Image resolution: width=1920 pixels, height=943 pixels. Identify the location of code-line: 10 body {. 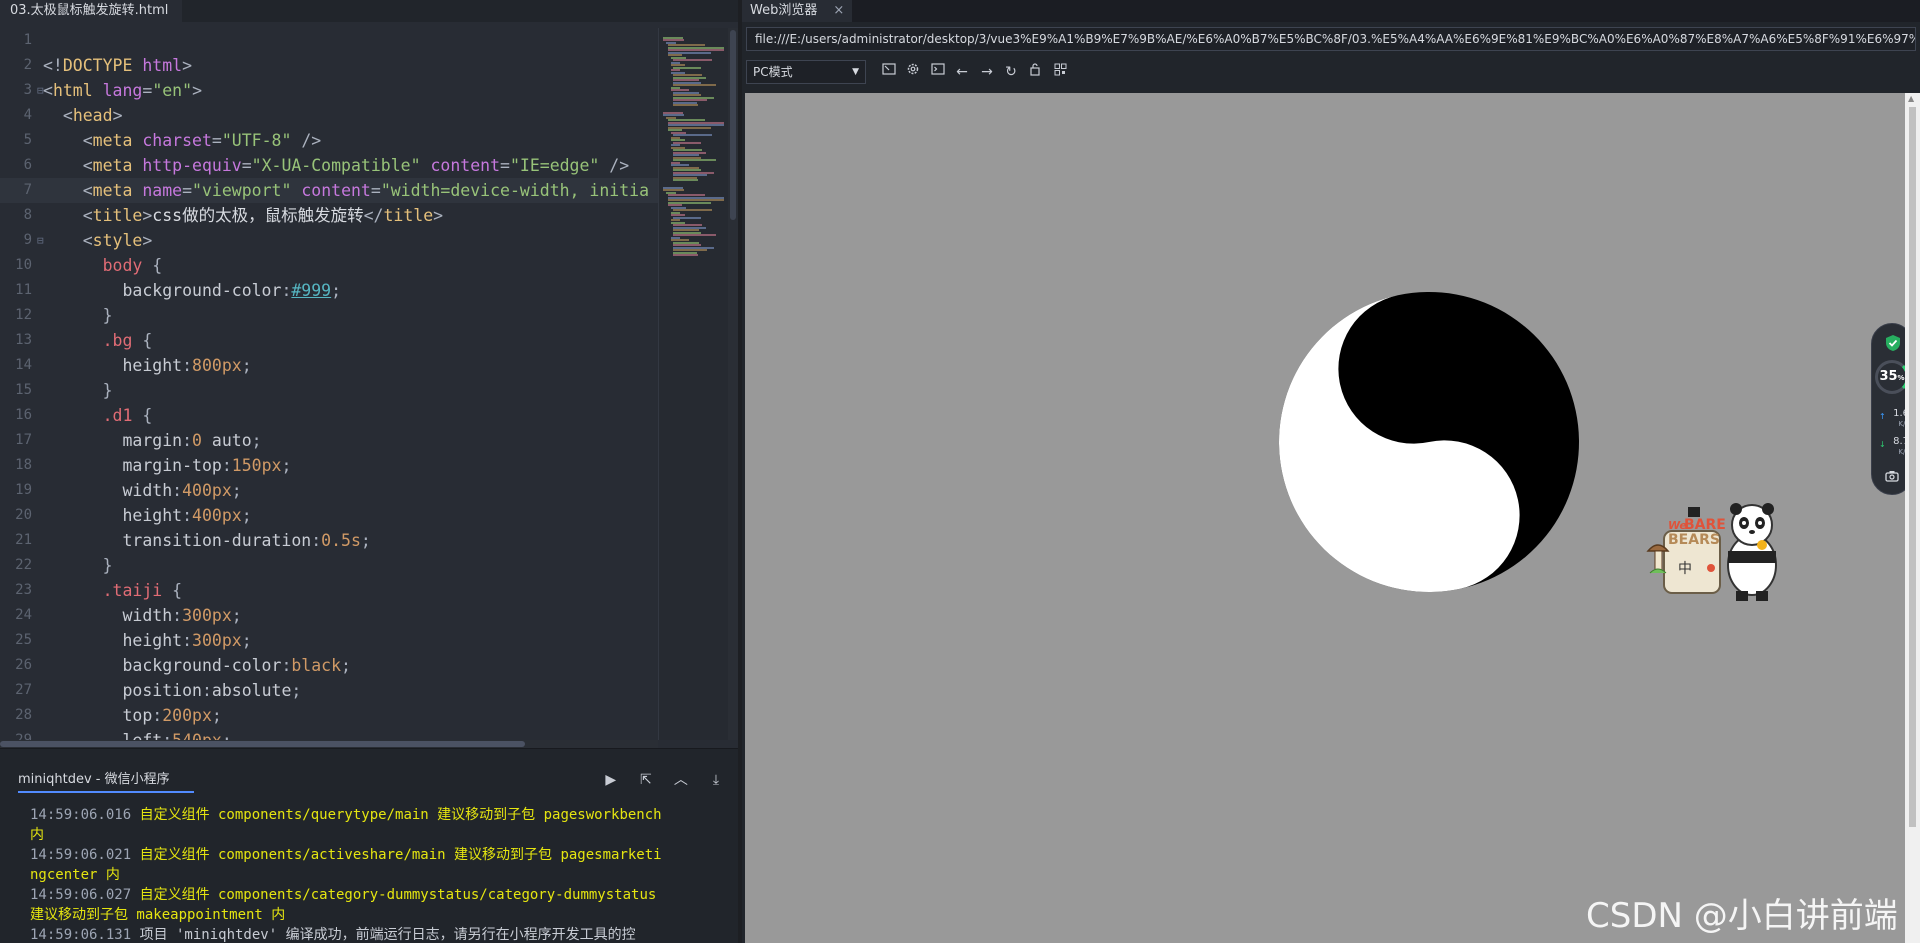
(329, 265).